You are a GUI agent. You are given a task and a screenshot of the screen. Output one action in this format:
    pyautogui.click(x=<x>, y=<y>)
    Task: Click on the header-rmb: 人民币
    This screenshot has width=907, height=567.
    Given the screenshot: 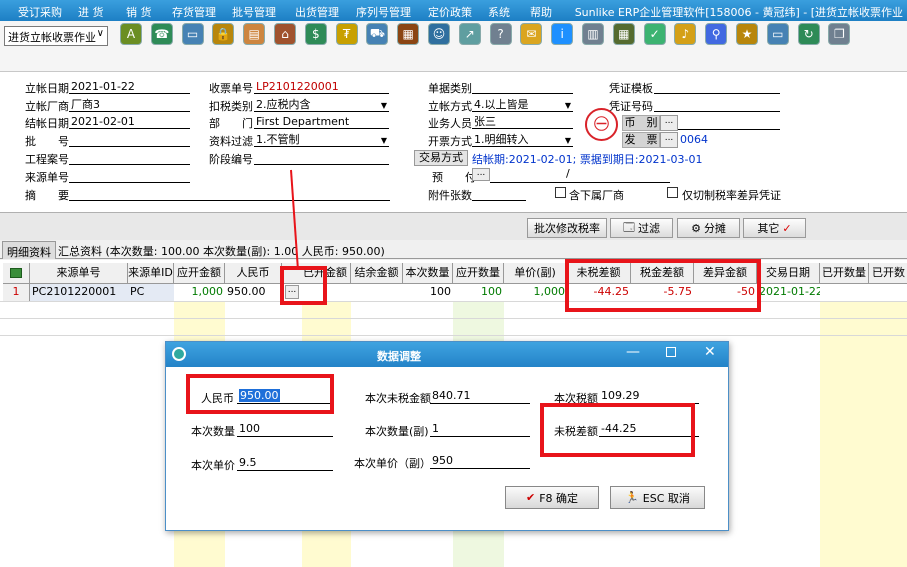 What is the action you would take?
    pyautogui.click(x=253, y=273)
    